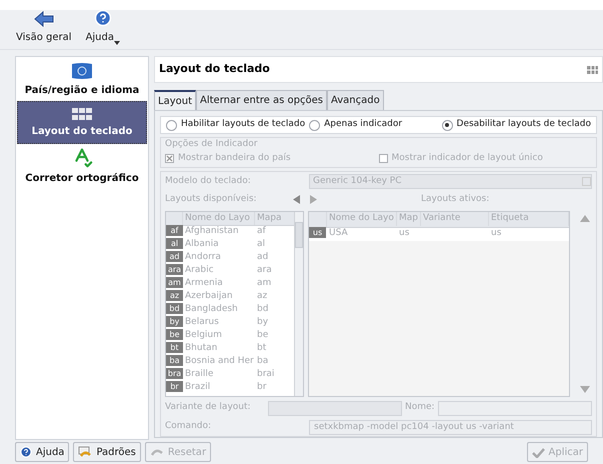 The height and width of the screenshot is (464, 603). What do you see at coordinates (211, 144) in the screenshot?
I see `group-title: Opções de Indicador` at bounding box center [211, 144].